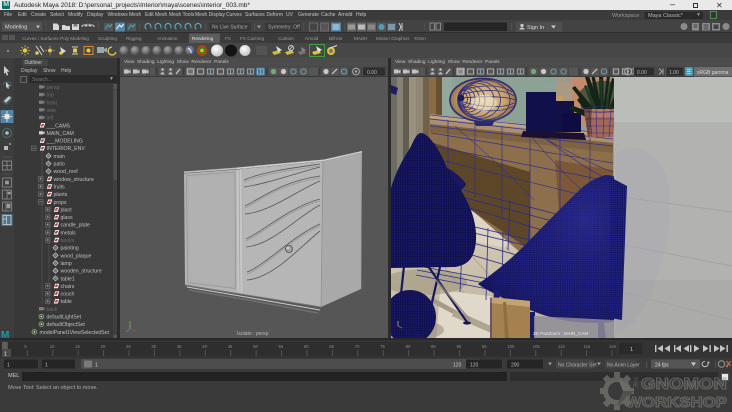 Image resolution: width=732 pixels, height=412 pixels. I want to click on svg-text: INTERIOR_ENV, so click(66, 149).